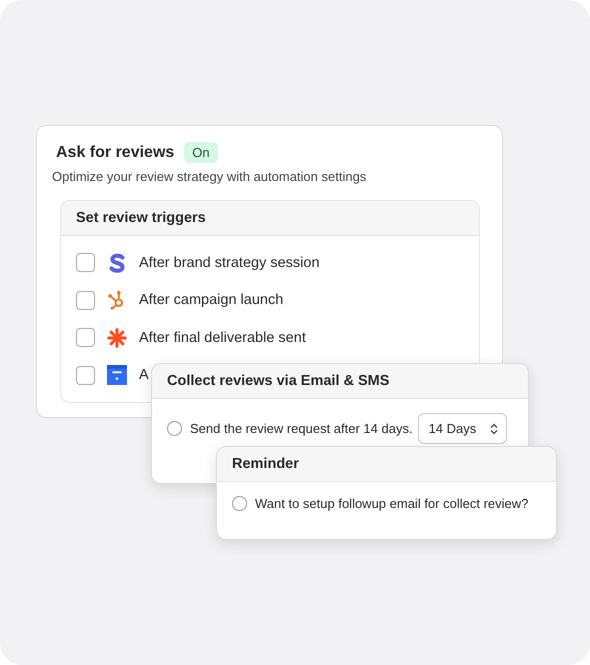 The image size is (590, 665). I want to click on calendar-icon, so click(117, 375).